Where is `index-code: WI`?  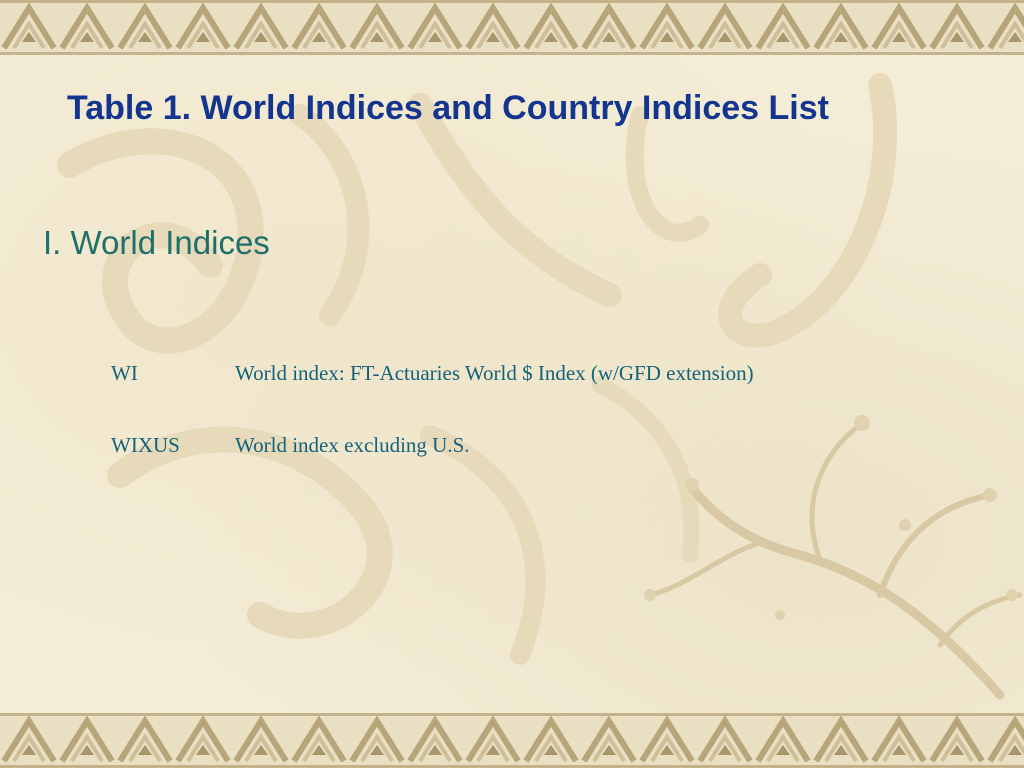 index-code: WI is located at coordinates (124, 373).